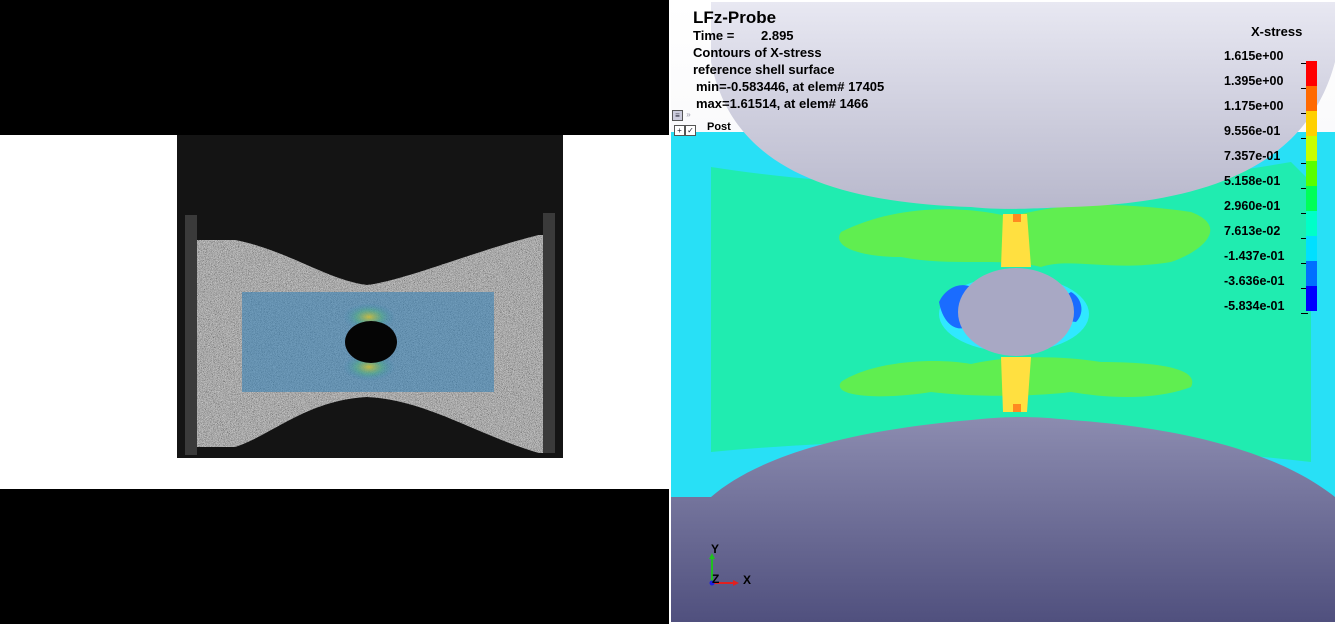  I want to click on legend-label: 1.615e+00, so click(1254, 56).